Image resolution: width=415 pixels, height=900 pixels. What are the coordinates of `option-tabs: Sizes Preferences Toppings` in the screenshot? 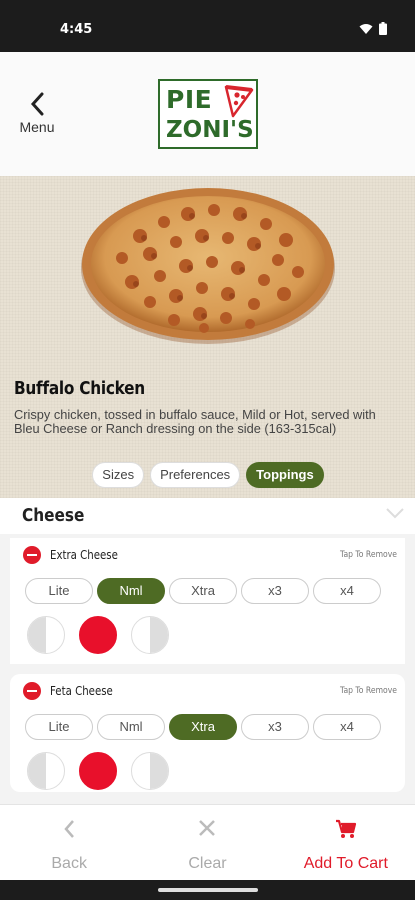 It's located at (207, 475).